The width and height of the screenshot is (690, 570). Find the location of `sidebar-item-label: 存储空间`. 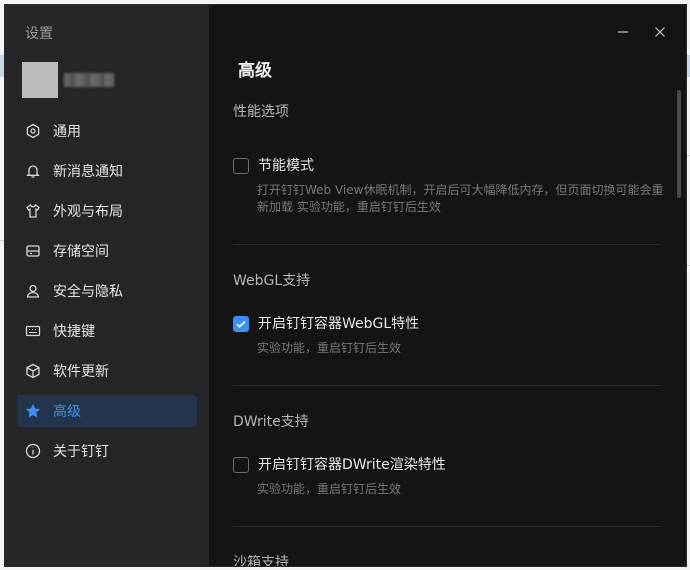

sidebar-item-label: 存储空间 is located at coordinates (81, 252).